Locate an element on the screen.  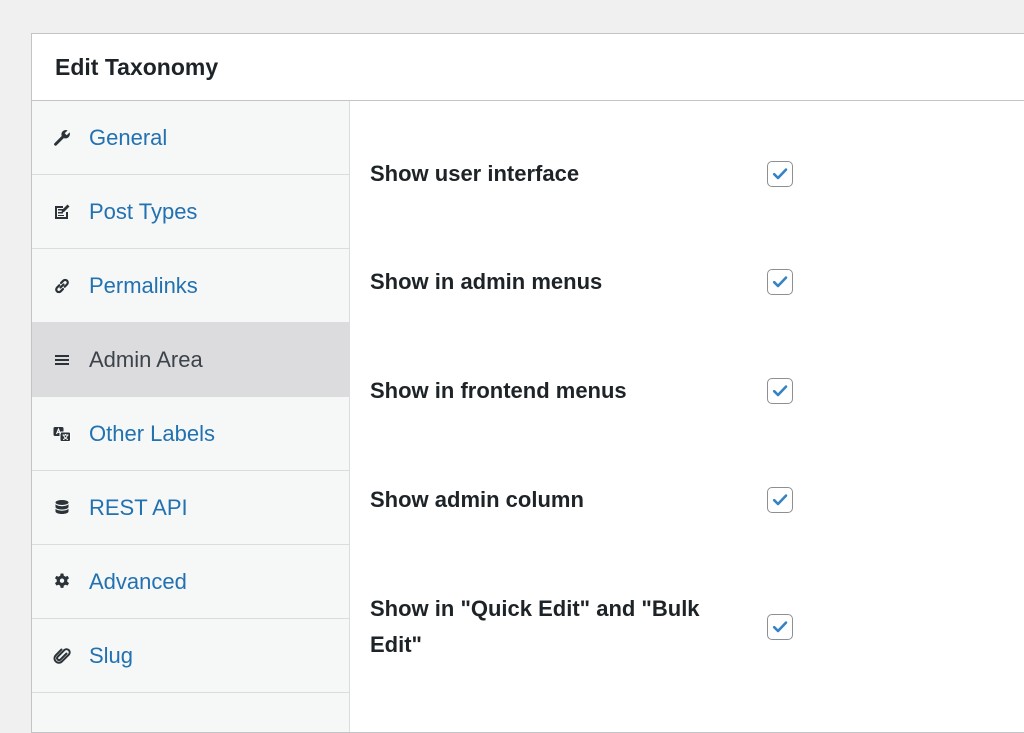
setting-row-show-in-frontend-menus: Show in frontend menus is located at coordinates (697, 391).